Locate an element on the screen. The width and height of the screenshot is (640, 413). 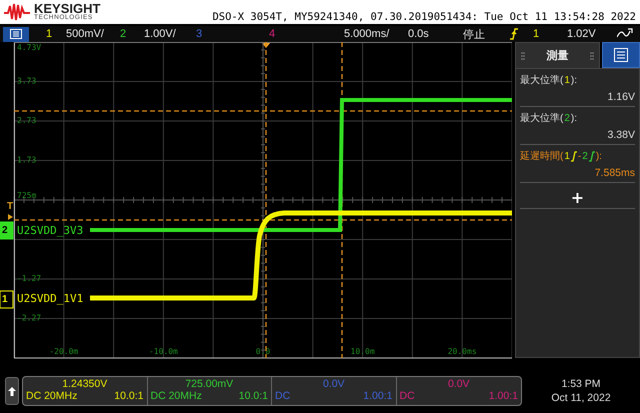
axis-label: -10.0m is located at coordinates (163, 351).